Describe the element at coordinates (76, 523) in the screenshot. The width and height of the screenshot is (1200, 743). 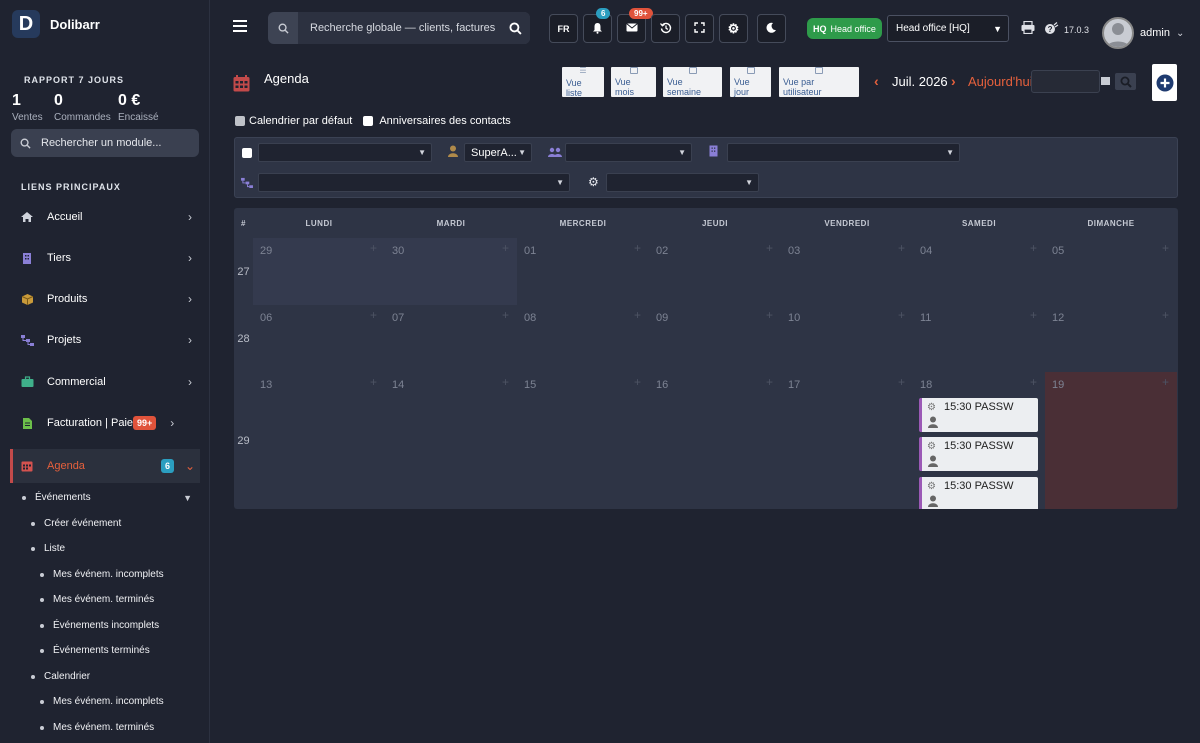
I see `submenu-creer-evenement: Créer événement` at that location.